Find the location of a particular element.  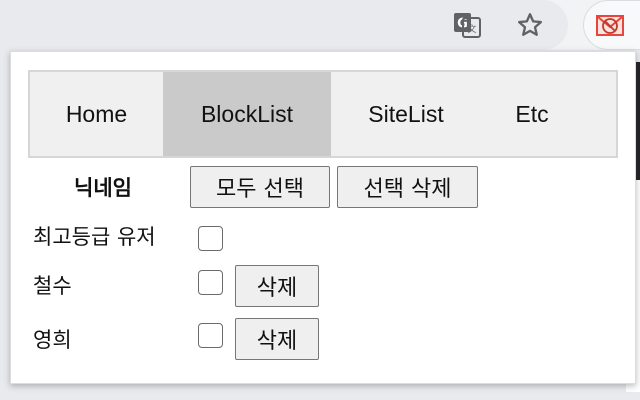

delete-selected-button: 선택 삭제 is located at coordinates (407, 187).